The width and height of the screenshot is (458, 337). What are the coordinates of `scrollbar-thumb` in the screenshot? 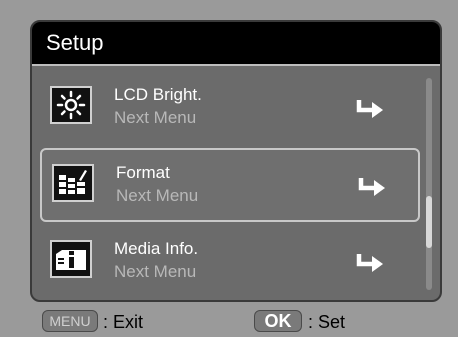 It's located at (429, 222).